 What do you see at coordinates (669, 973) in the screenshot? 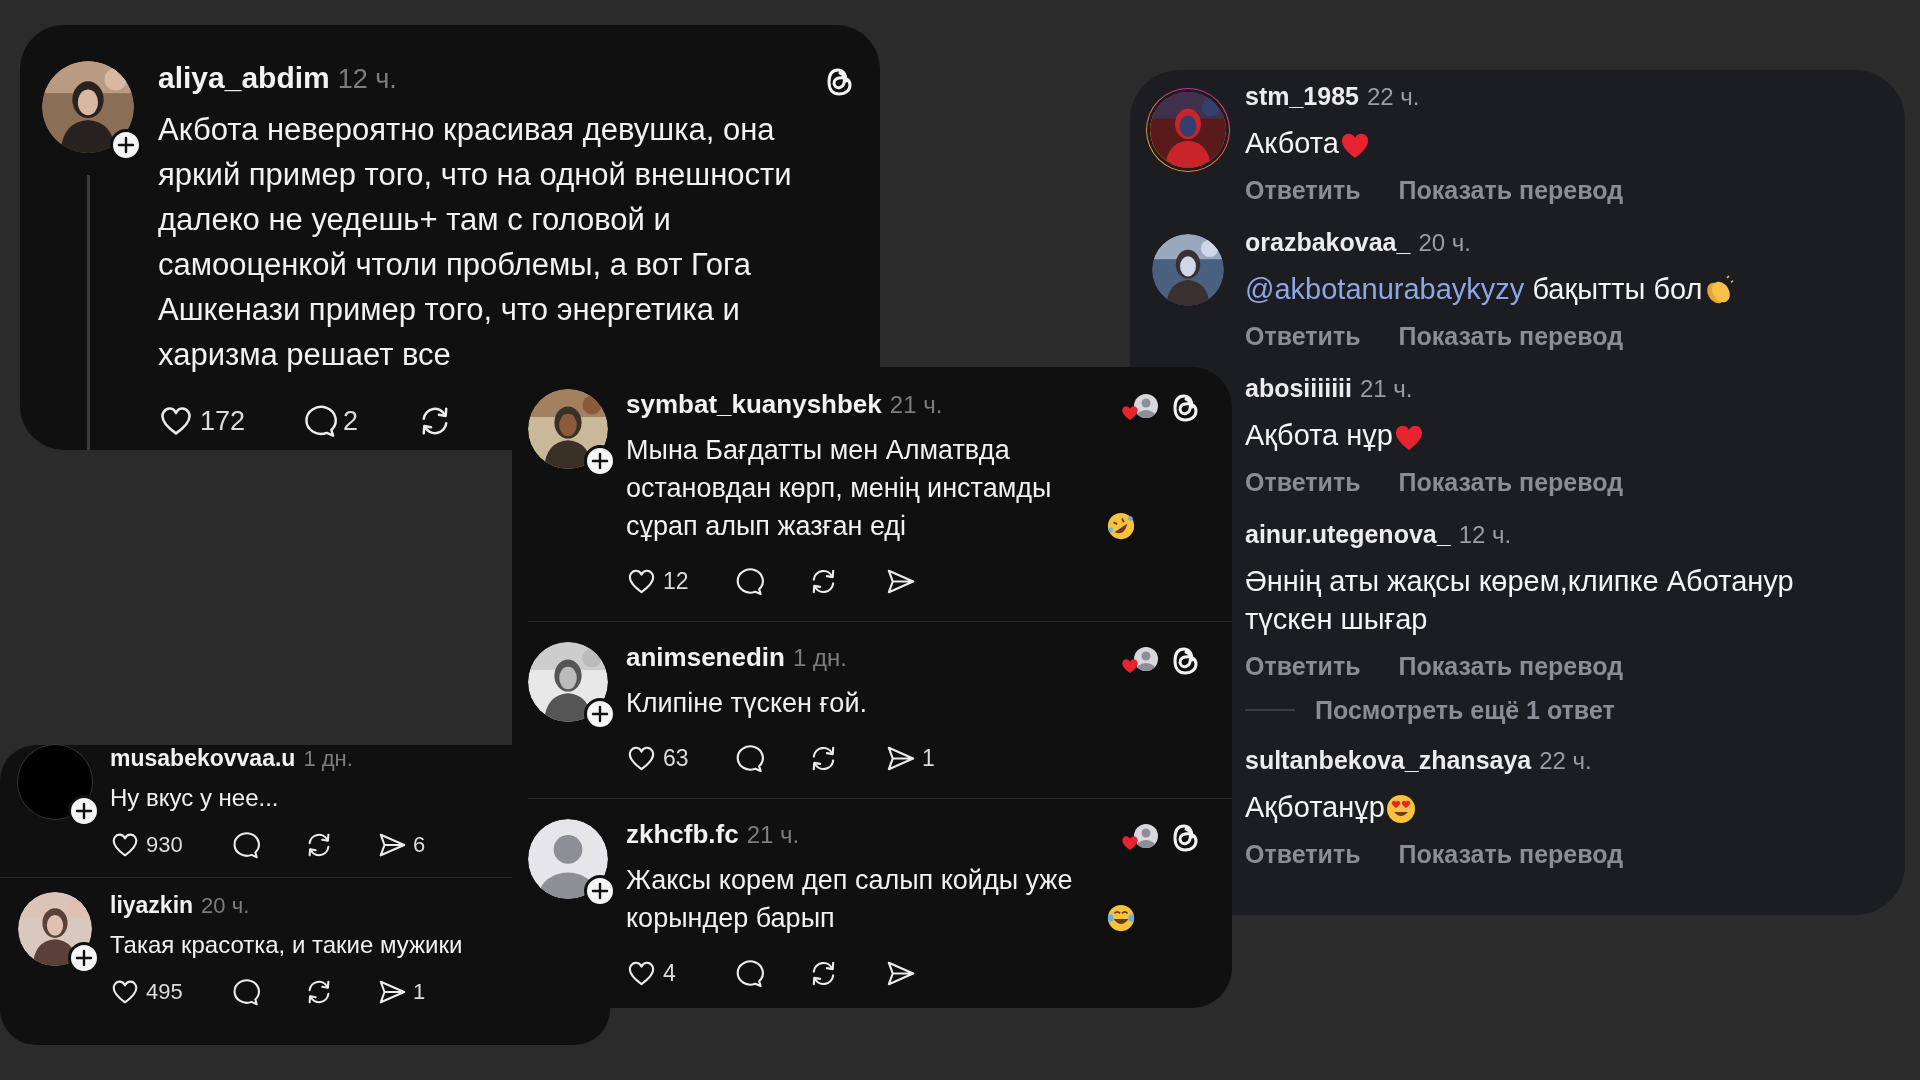
I see `like-count: 4` at bounding box center [669, 973].